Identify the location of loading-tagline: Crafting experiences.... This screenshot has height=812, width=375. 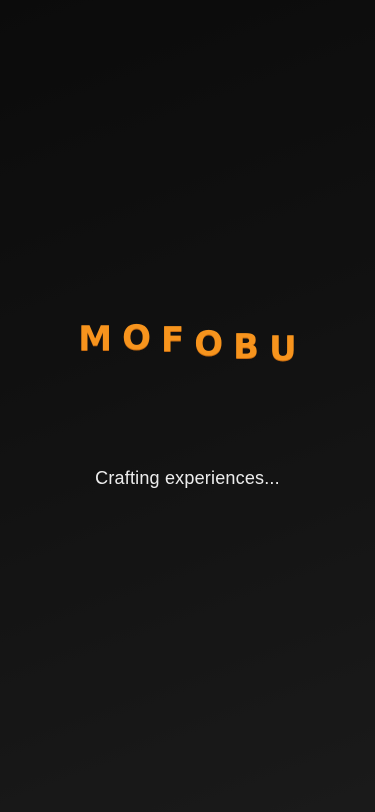
(187, 478).